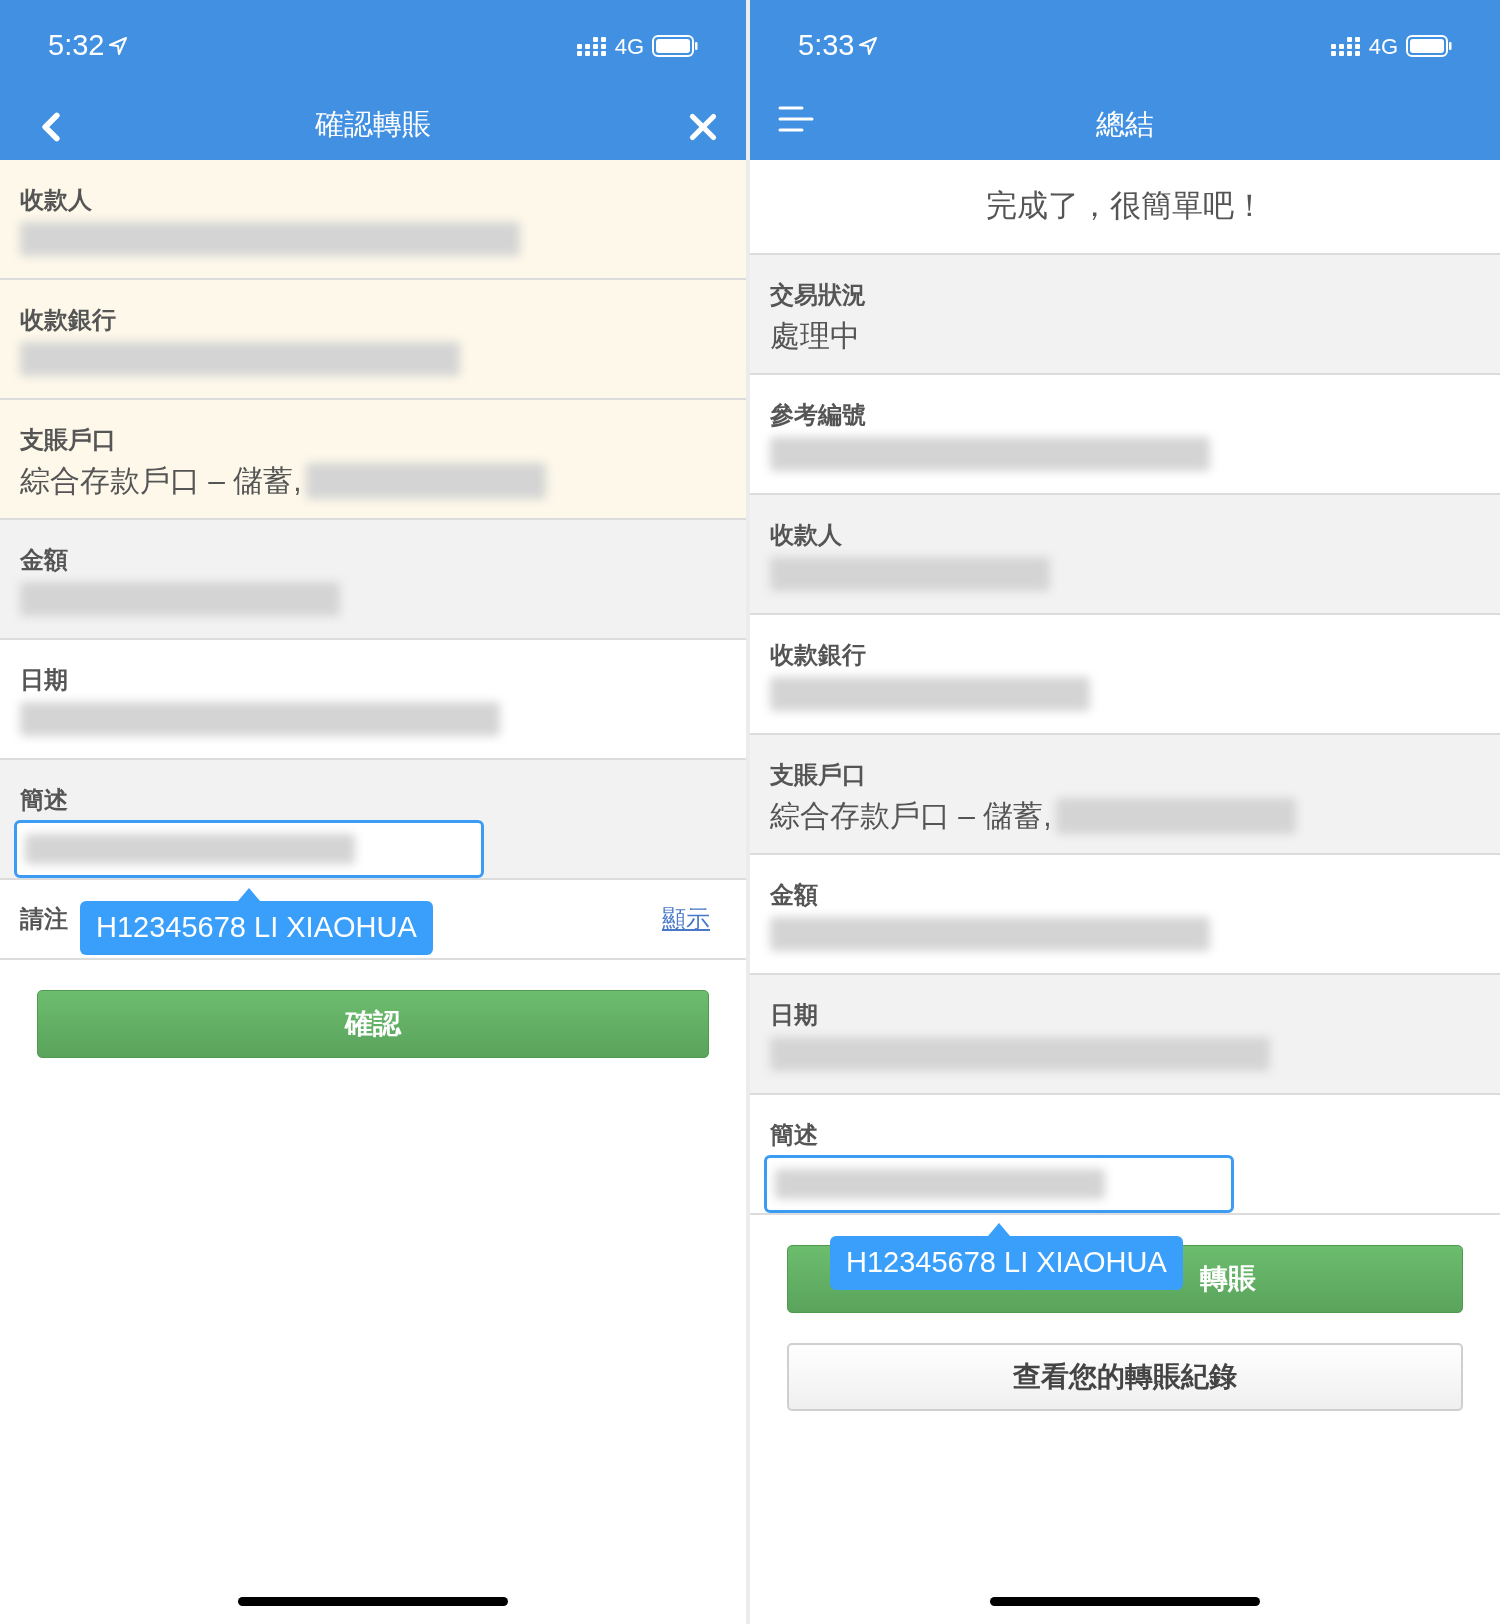 This screenshot has height=1624, width=1500. Describe the element at coordinates (818, 415) in the screenshot. I see `field-label: 參考編號` at that location.